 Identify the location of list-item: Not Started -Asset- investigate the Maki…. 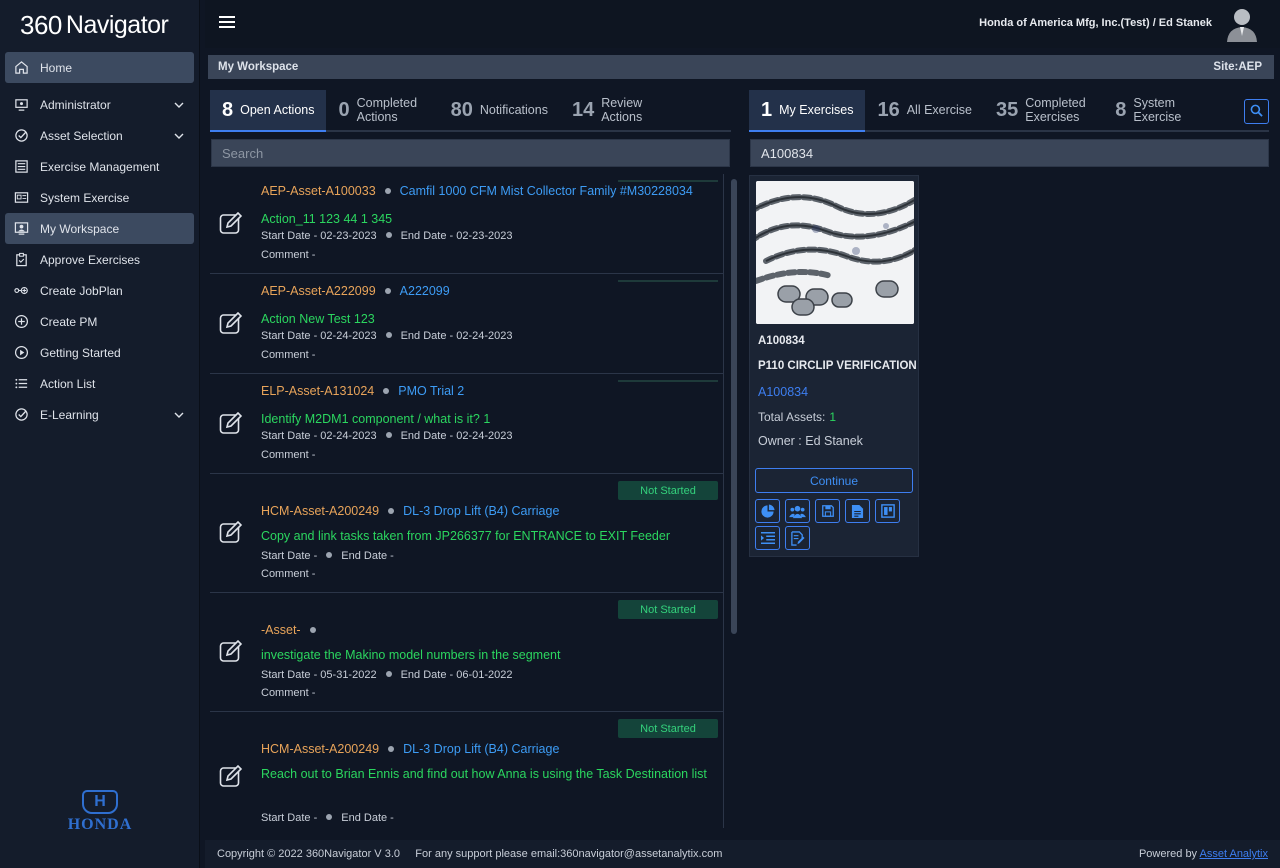
(467, 652).